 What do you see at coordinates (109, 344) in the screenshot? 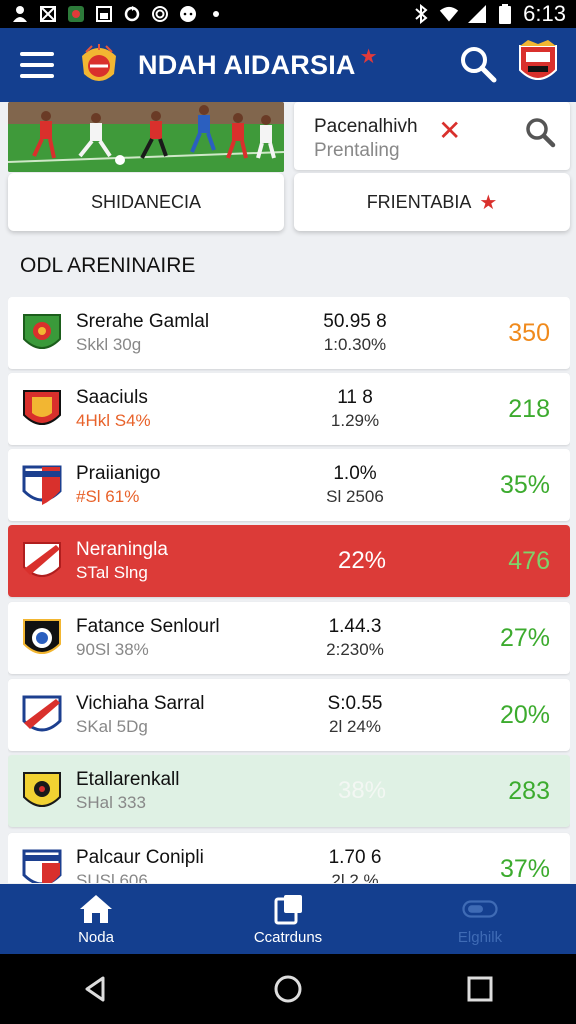
I see `team-sub: Skkl 30g` at bounding box center [109, 344].